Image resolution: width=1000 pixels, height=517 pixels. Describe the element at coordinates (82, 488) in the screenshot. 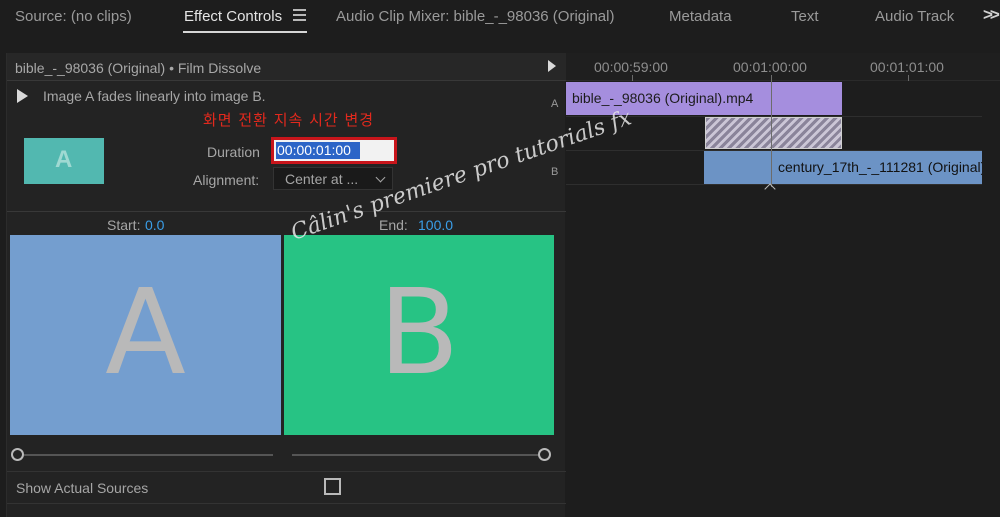

I see `show-actual-sources-label: Show Actual Sources` at that location.